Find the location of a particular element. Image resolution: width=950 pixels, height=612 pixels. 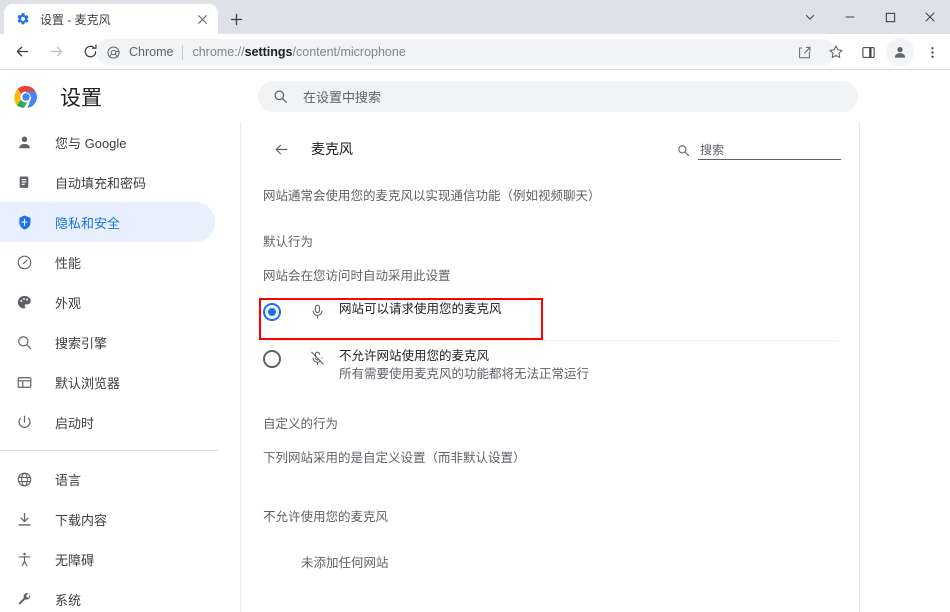

clipboard-icon is located at coordinates (24, 182).